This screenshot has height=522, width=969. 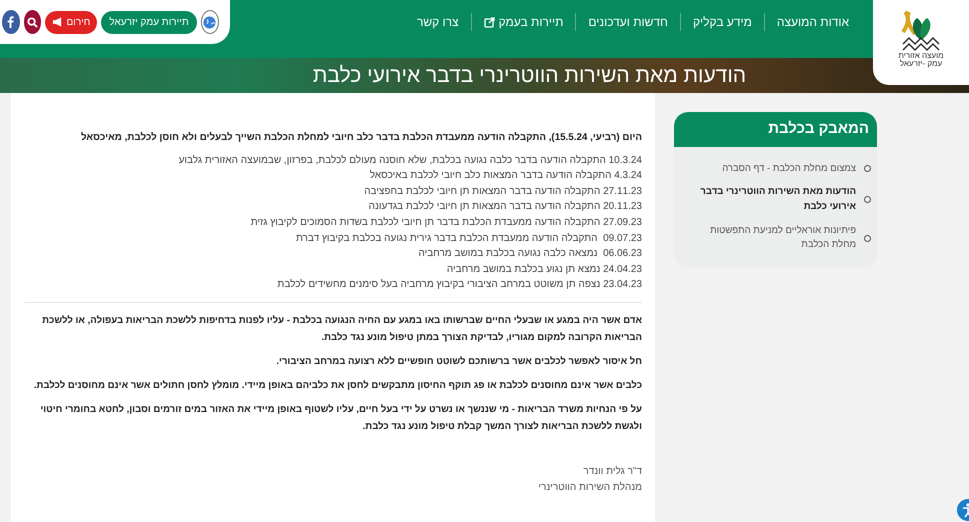 What do you see at coordinates (410, 161) in the screenshot?
I see `update-item: 10.3.24 התקבלה הודעה בדבר כלבה נגועה בכלבת, שלא חוסנה מעולם לכלבת, בפרזון, שבמועצה האזורית גלבוע` at bounding box center [410, 161].